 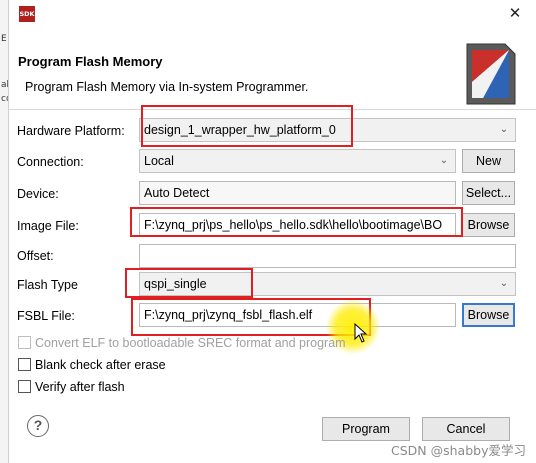 What do you see at coordinates (47, 285) in the screenshot?
I see `flash-type-label: Flash Type` at bounding box center [47, 285].